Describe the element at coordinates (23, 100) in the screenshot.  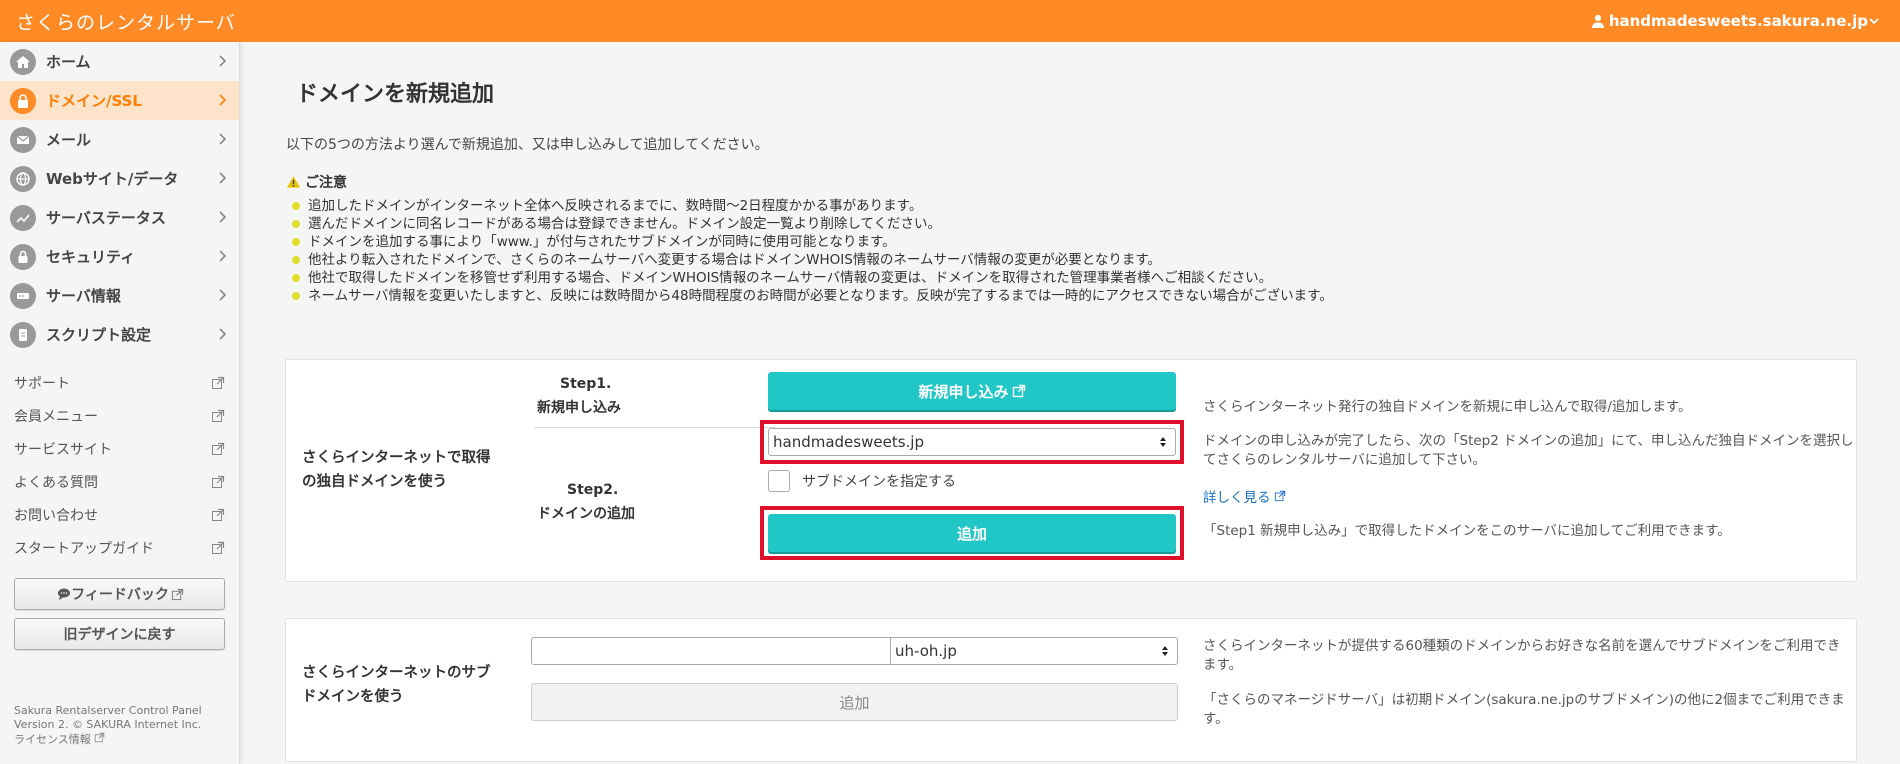
I see `lock-icon` at that location.